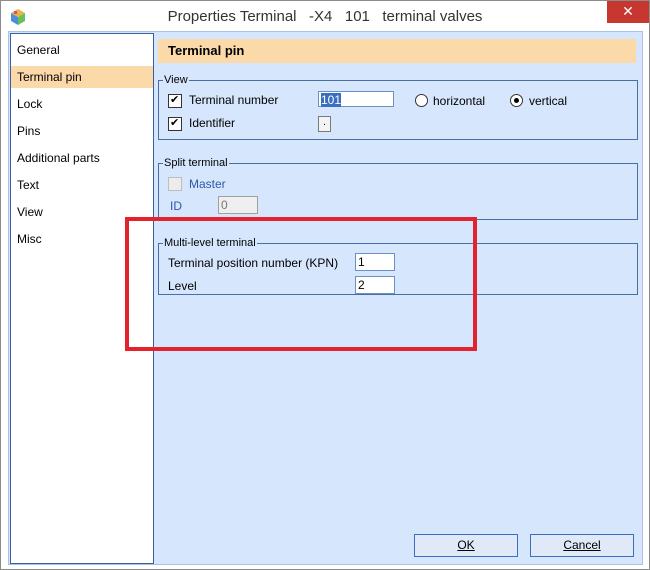 Image resolution: width=650 pixels, height=570 pixels. What do you see at coordinates (196, 163) in the screenshot?
I see `split-terminal-legend: Split terminal` at bounding box center [196, 163].